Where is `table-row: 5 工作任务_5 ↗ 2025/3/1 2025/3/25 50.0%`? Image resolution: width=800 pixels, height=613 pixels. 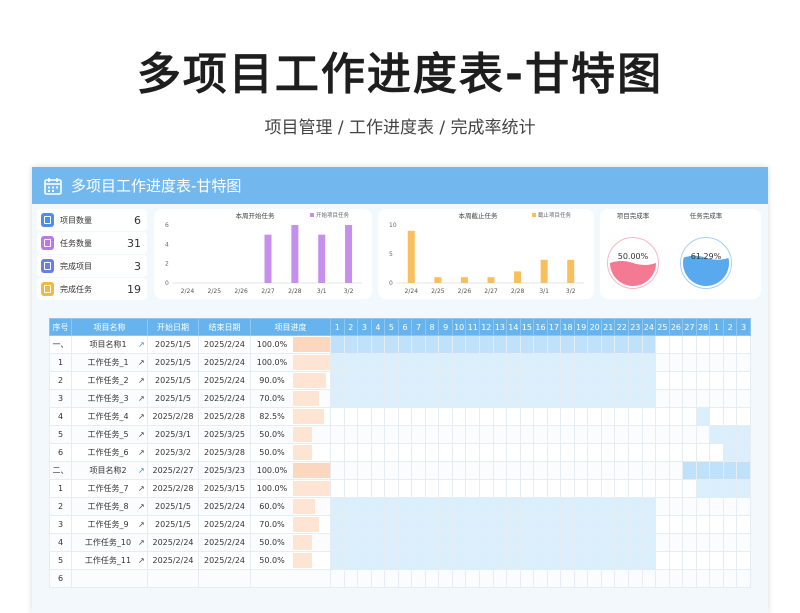 table-row: 5 工作任务_5 ↗ 2025/3/1 2025/3/25 50.0% is located at coordinates (400, 435).